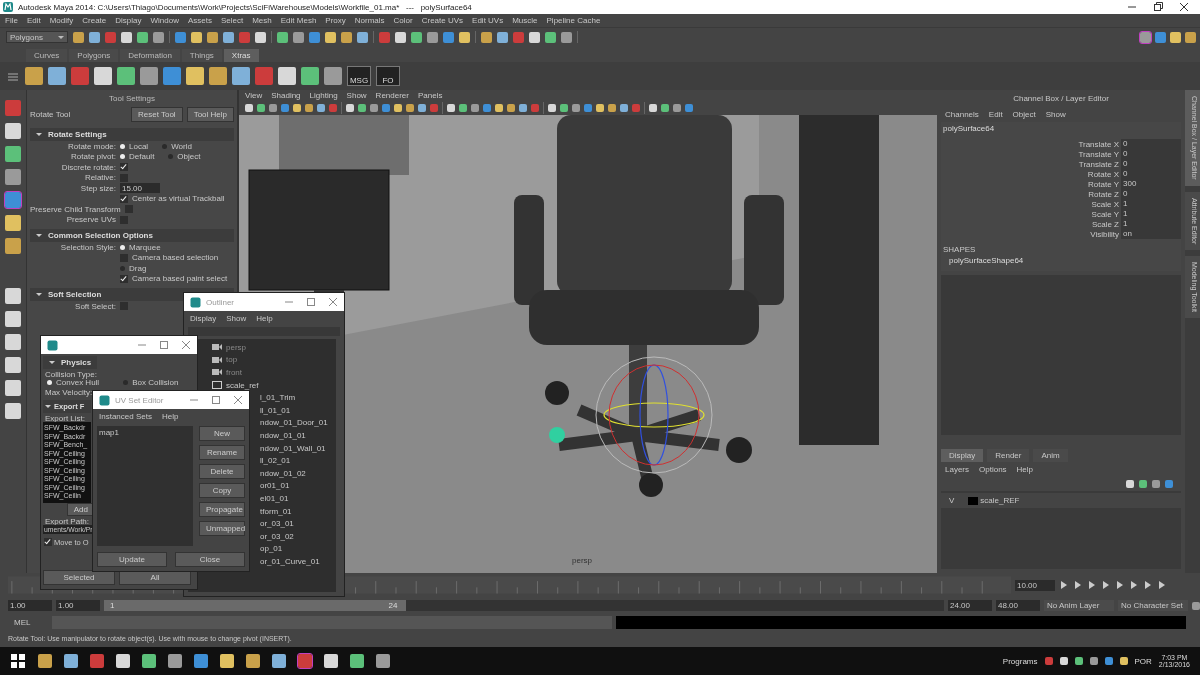 This screenshot has width=1200, height=675. I want to click on outliner-item: scale_ref, so click(242, 385).